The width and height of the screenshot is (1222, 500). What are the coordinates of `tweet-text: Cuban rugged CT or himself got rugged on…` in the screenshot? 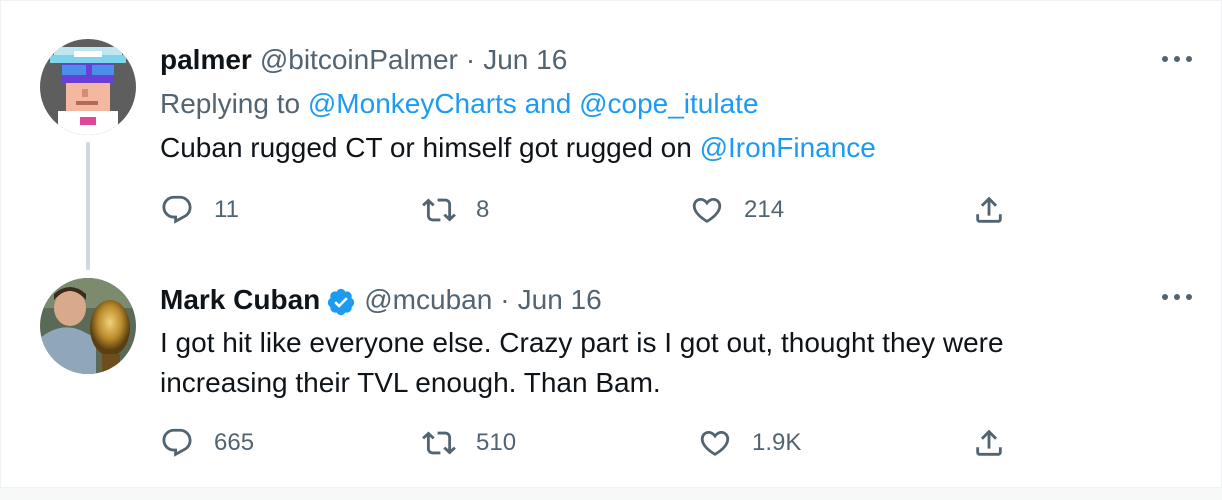 It's located at (671, 148).